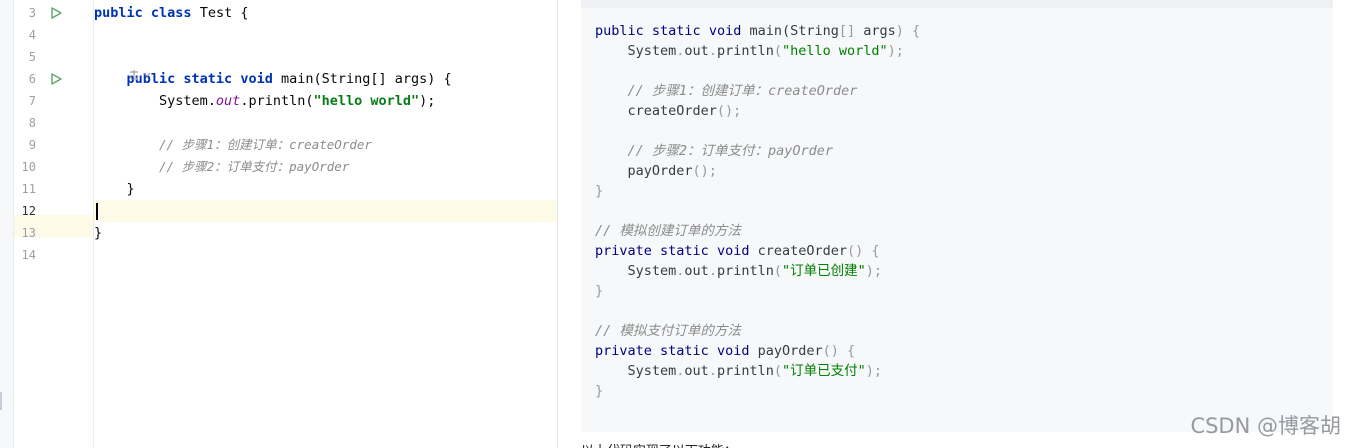  Describe the element at coordinates (28, 255) in the screenshot. I see `line-number: 14` at that location.